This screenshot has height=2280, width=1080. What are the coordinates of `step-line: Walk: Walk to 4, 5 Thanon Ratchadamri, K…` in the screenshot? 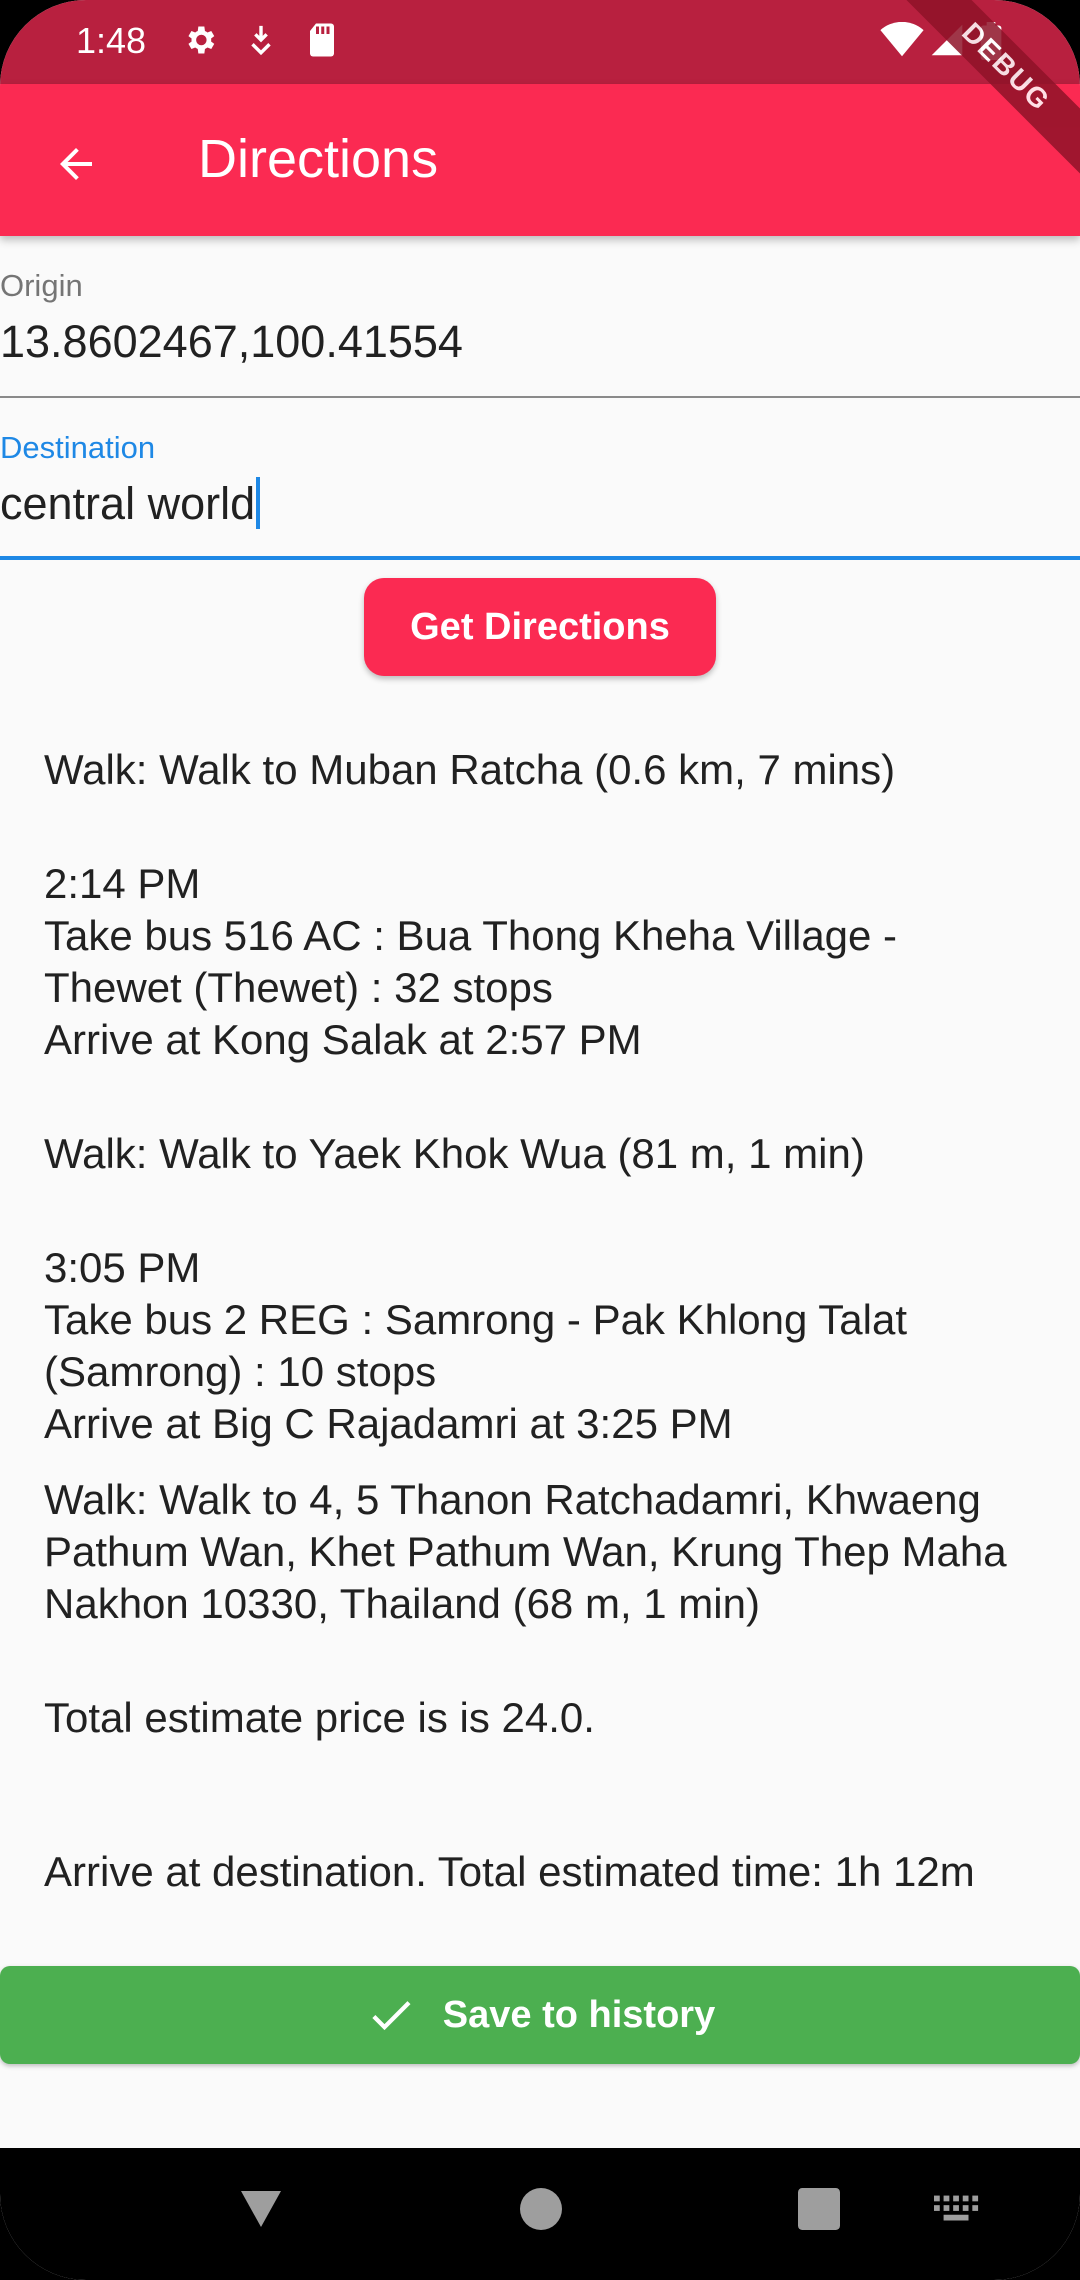 It's located at (512, 1499).